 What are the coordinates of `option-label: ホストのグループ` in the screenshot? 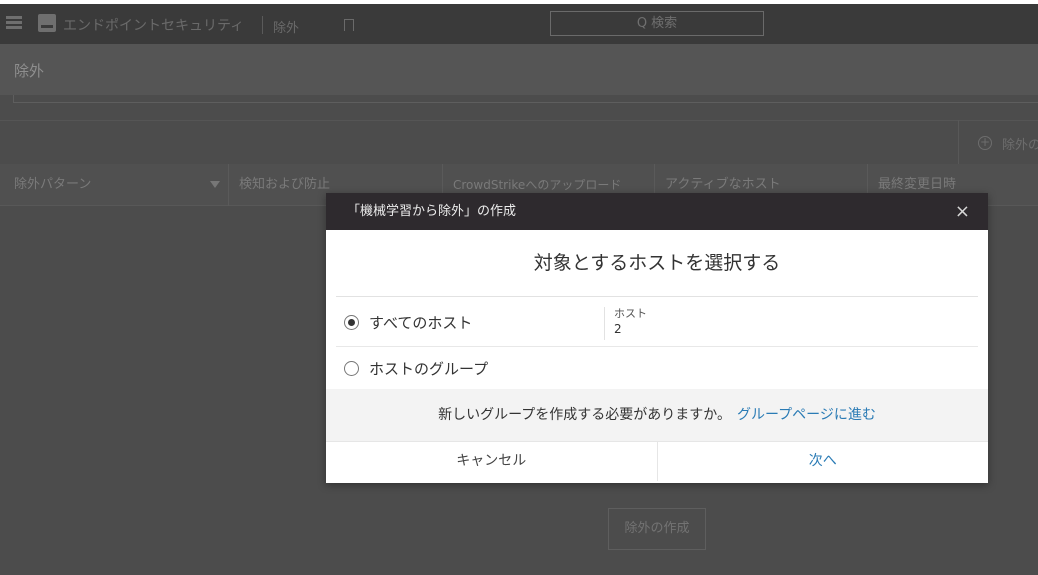 It's located at (429, 369).